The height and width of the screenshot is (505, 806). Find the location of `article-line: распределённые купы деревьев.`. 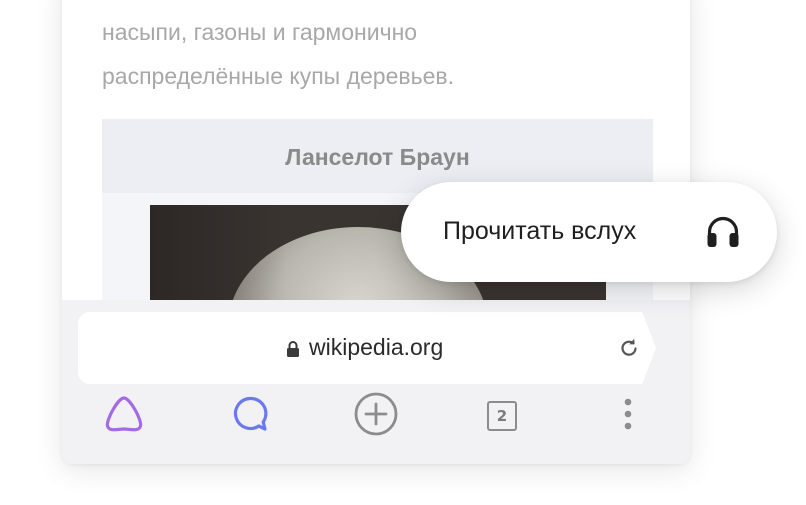

article-line: распределённые купы деревьев. is located at coordinates (278, 76).